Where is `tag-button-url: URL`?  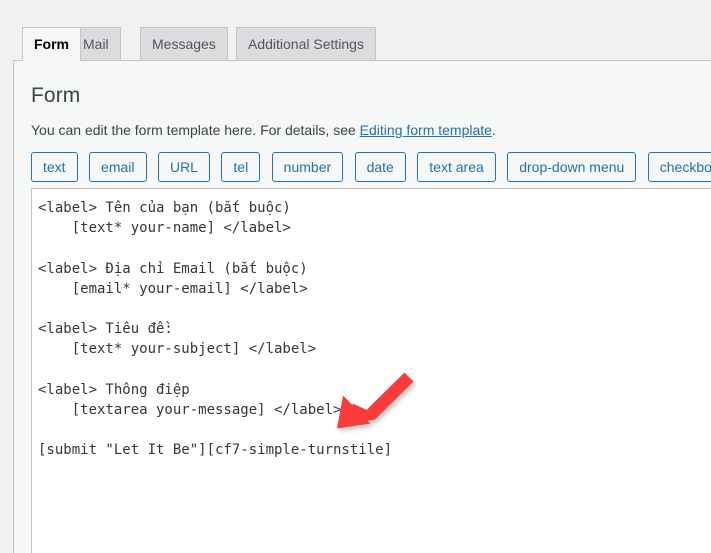
tag-button-url: URL is located at coordinates (183, 167).